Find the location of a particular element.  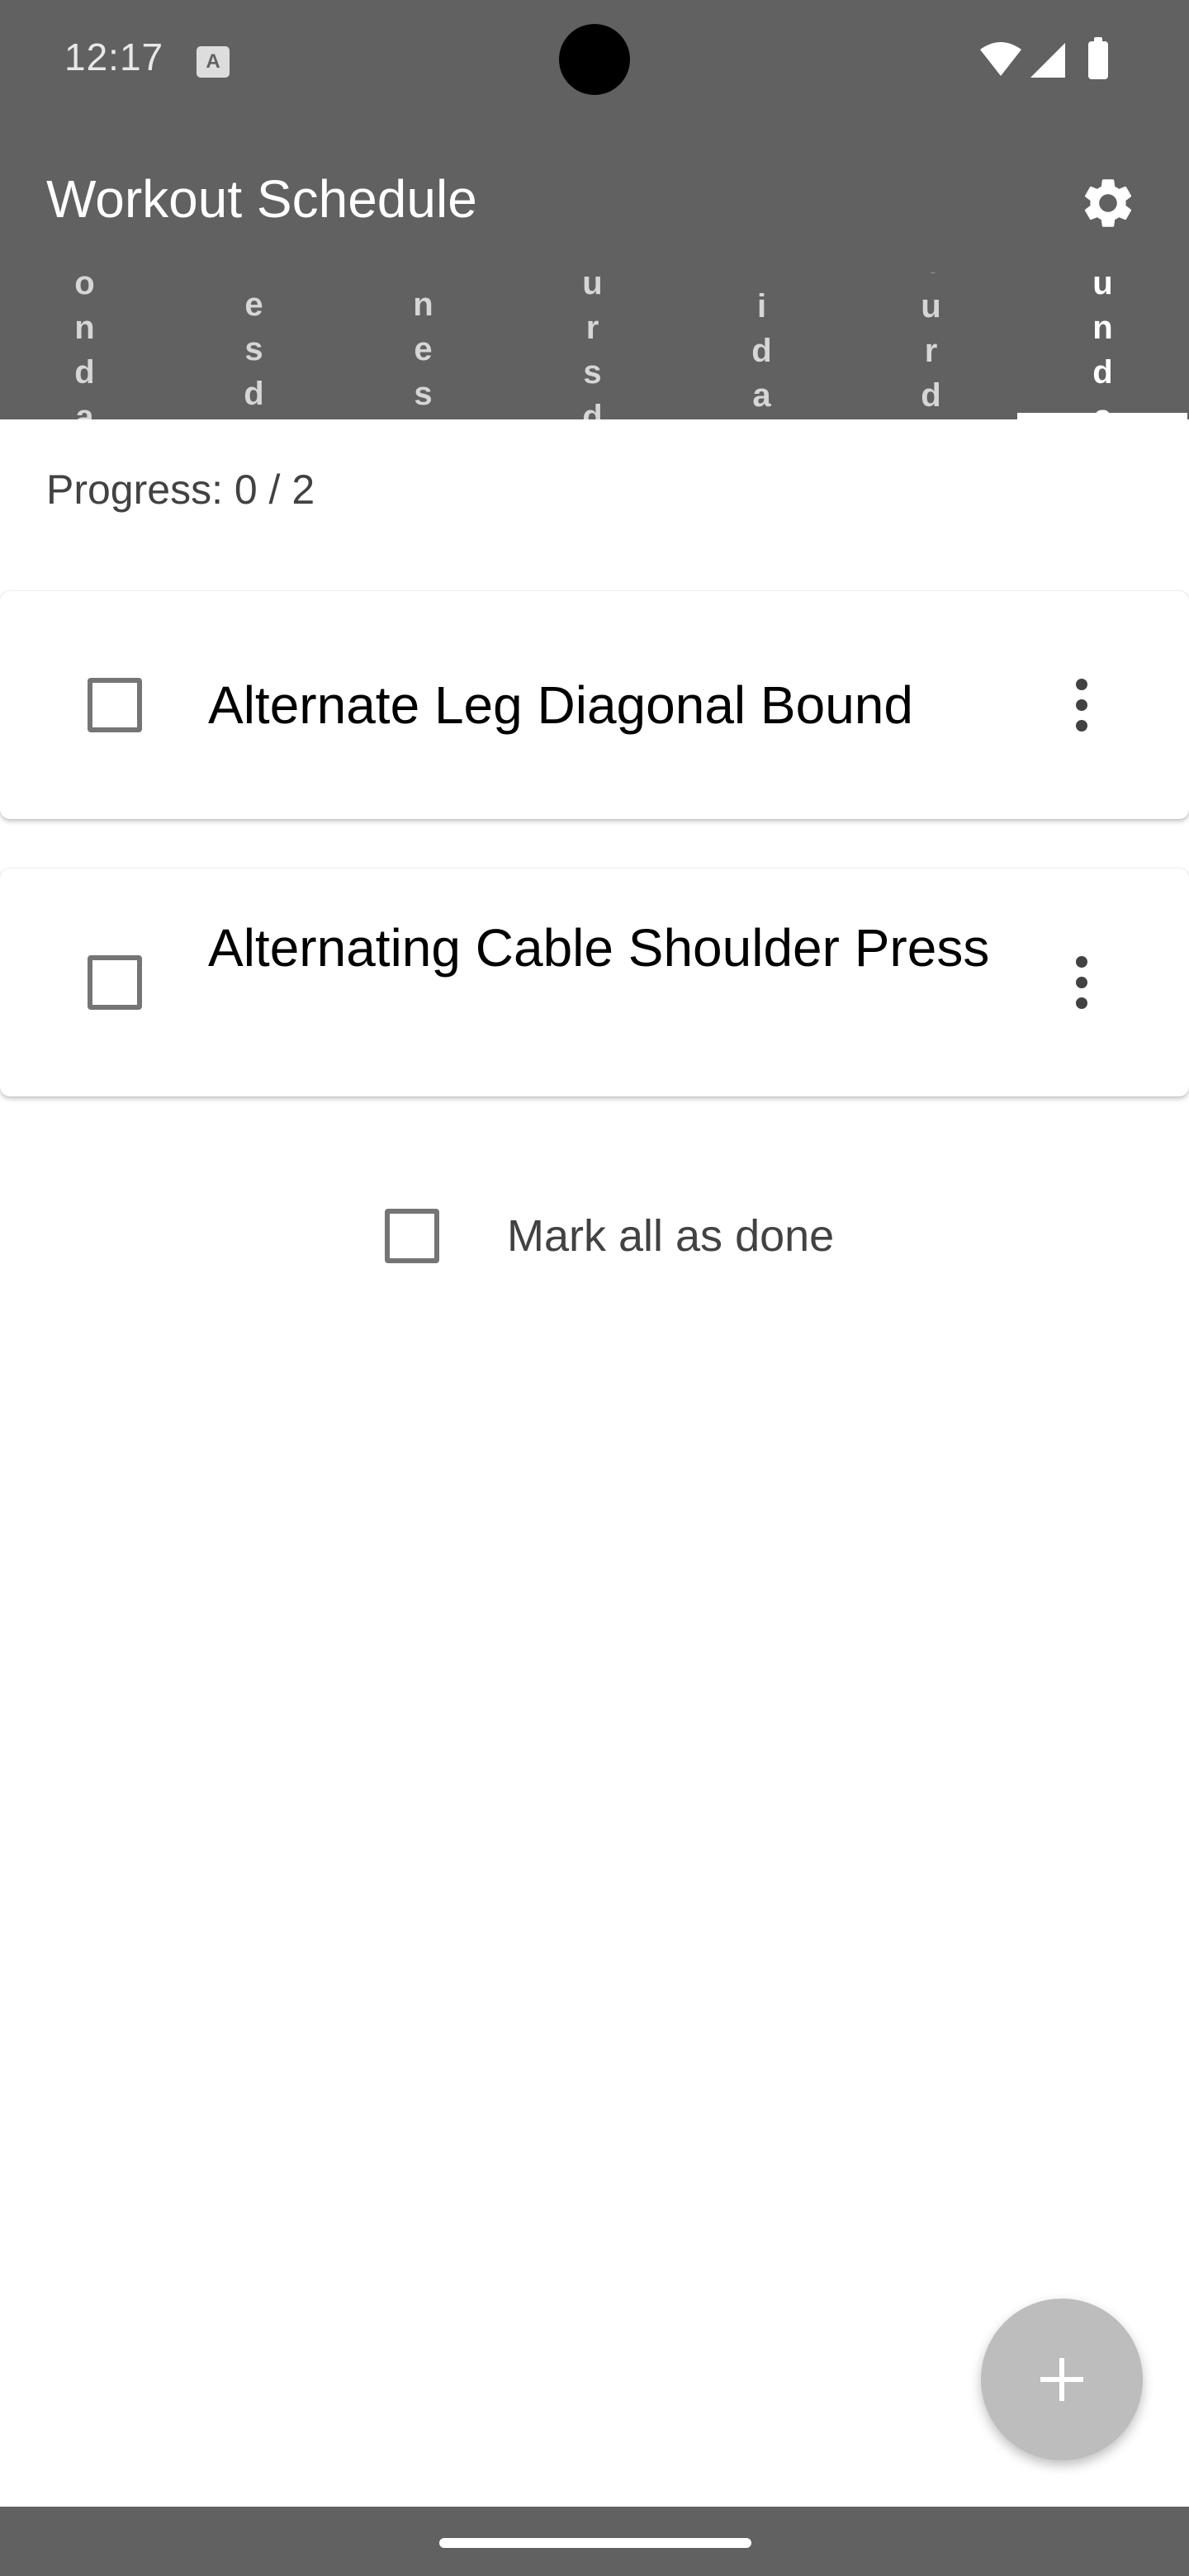

tab-friday: r i d a is located at coordinates (761, 345).